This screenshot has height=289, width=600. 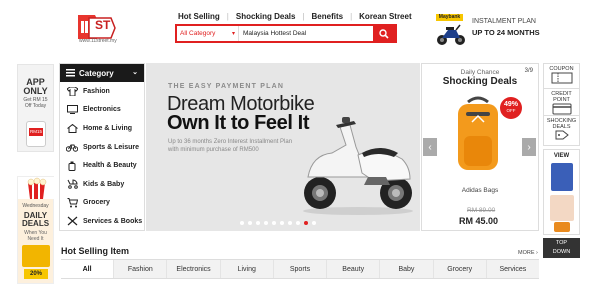 I want to click on search-input, so click(x=306, y=33).